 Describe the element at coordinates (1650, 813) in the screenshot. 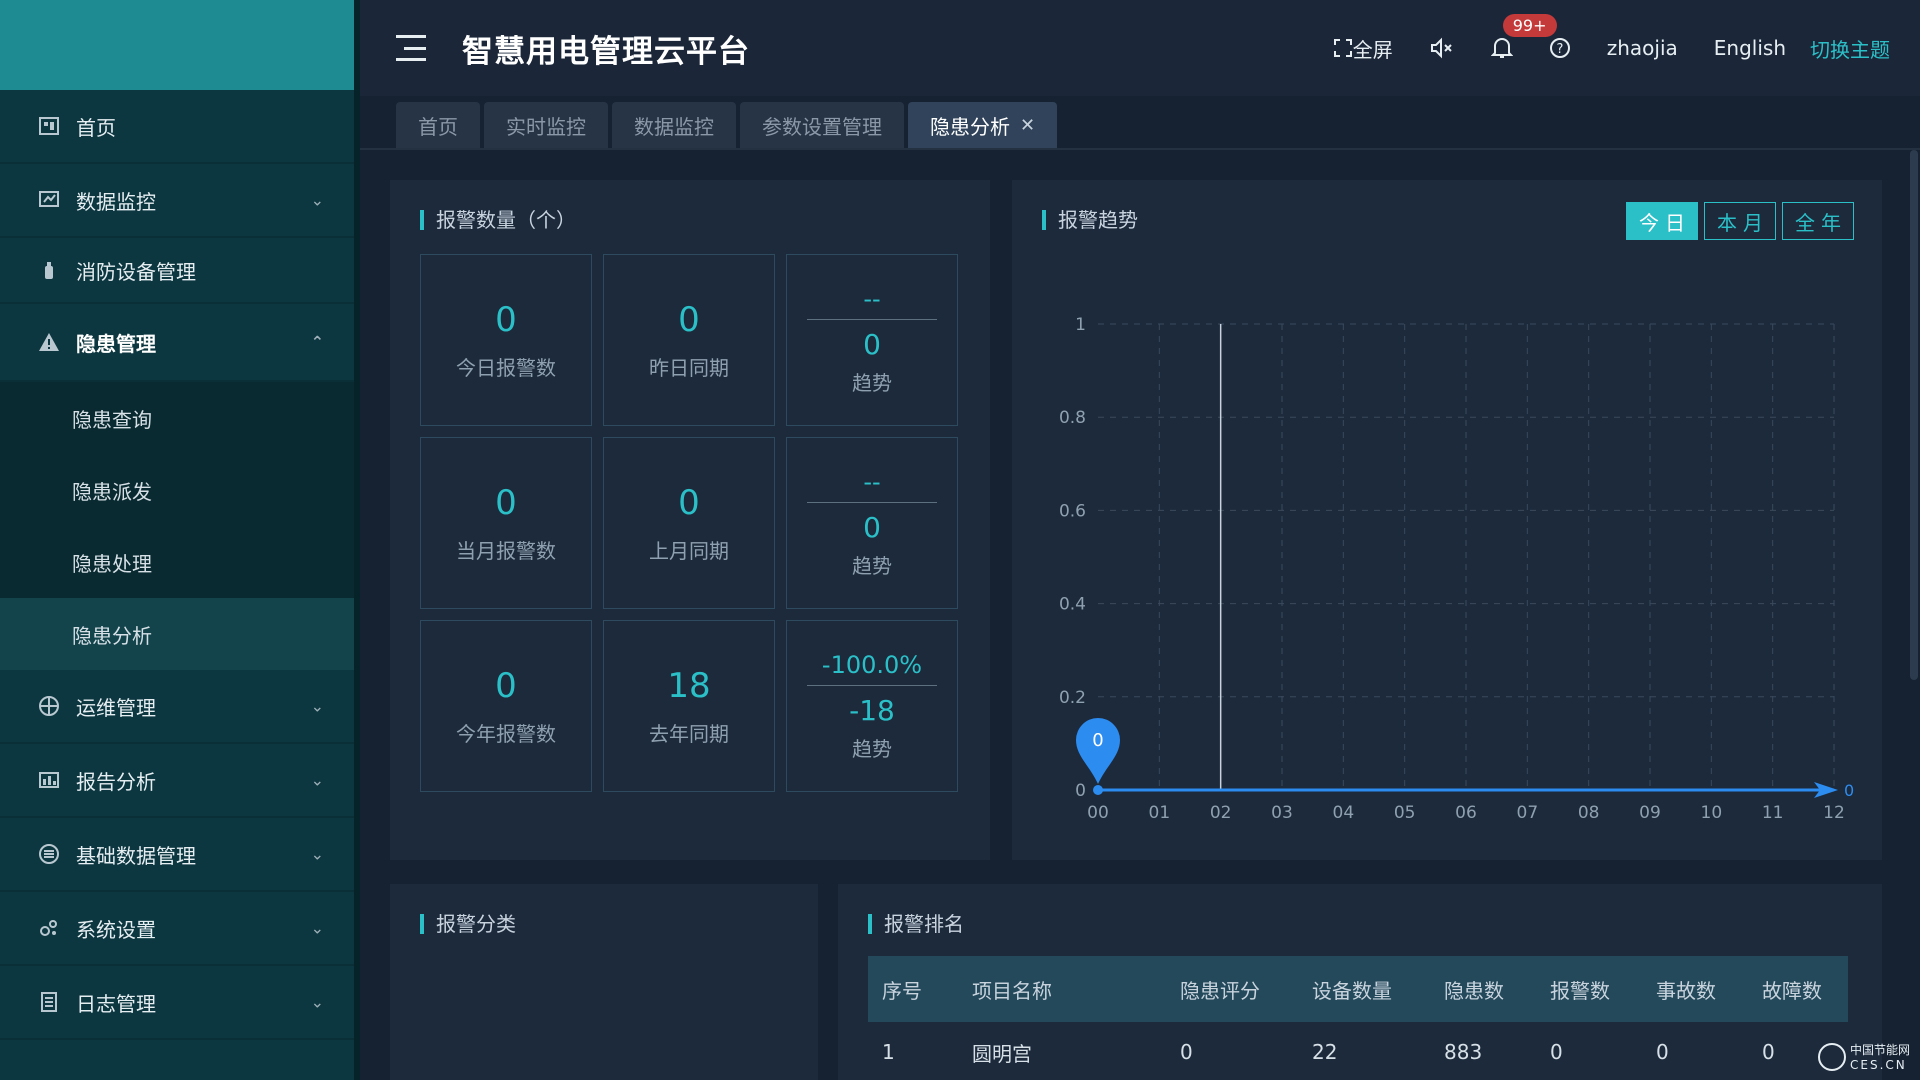

I see `x-tick-label: 09` at that location.